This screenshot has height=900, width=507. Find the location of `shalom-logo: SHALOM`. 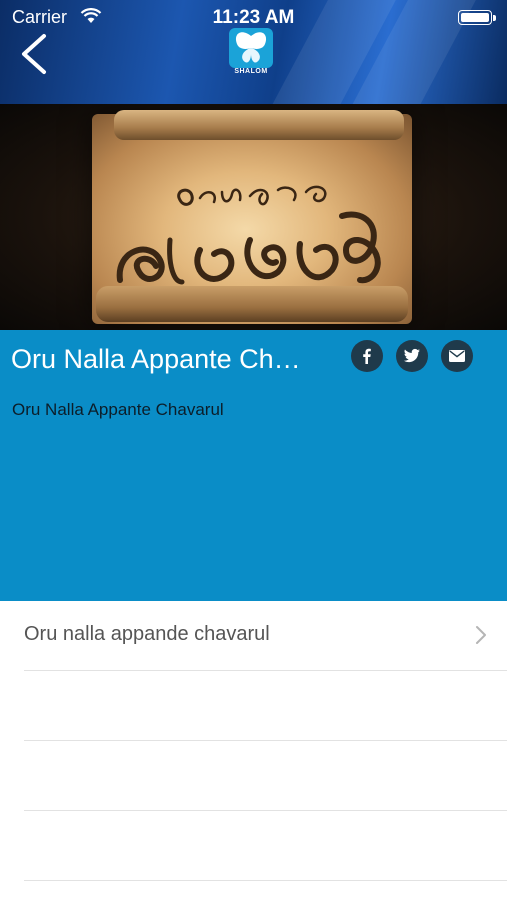

shalom-logo: SHALOM is located at coordinates (251, 54).